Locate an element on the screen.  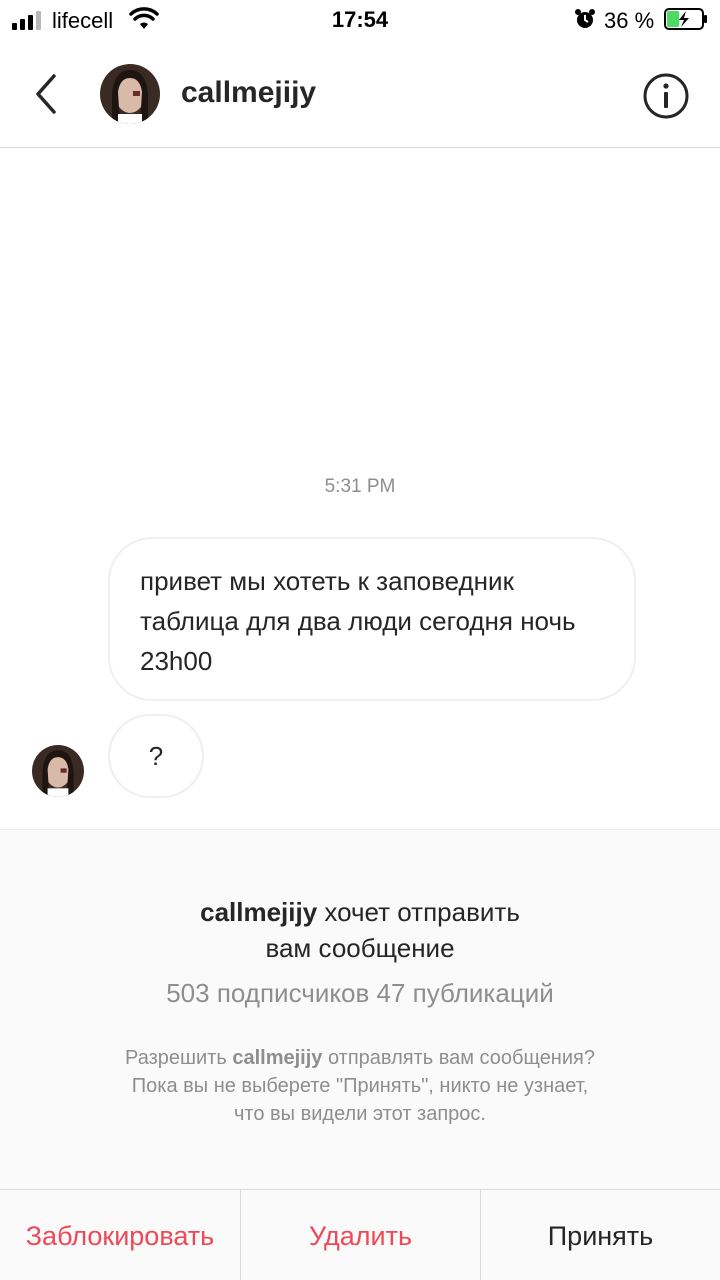
chat-header: callmejijy is located at coordinates (360, 94).